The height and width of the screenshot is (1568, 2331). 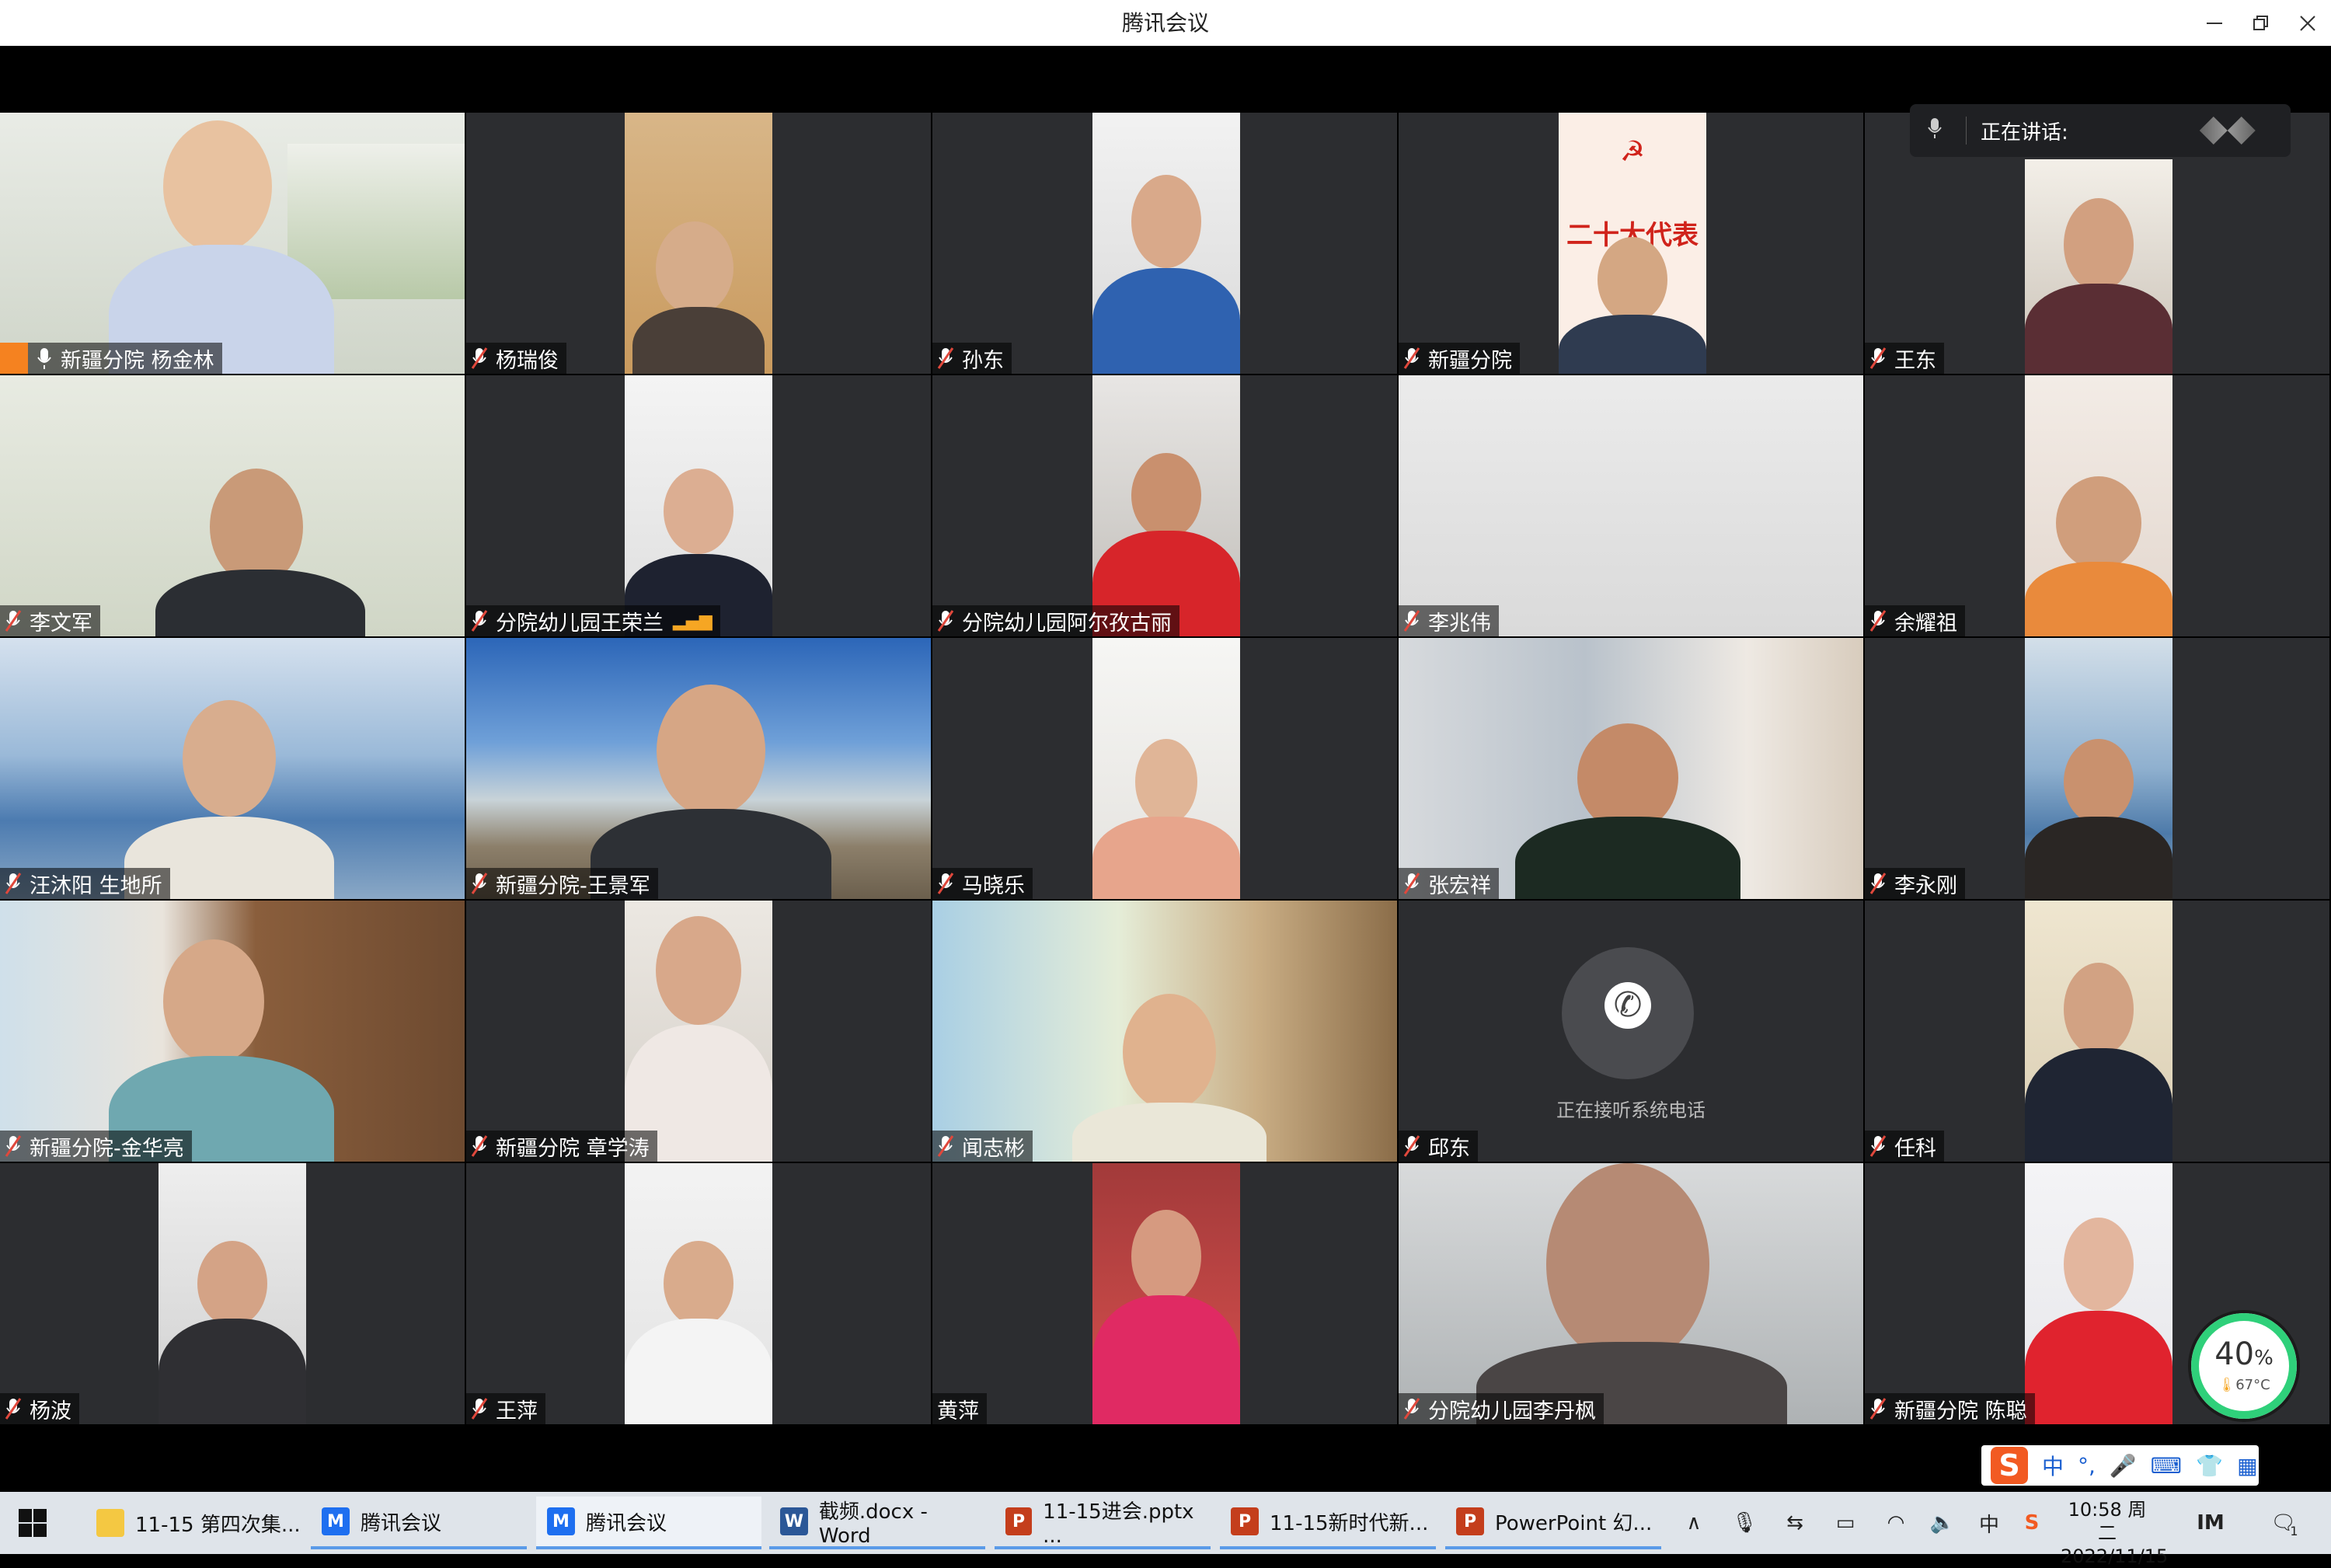 I want to click on participant-name-bar: 邱东, so click(x=1439, y=1146).